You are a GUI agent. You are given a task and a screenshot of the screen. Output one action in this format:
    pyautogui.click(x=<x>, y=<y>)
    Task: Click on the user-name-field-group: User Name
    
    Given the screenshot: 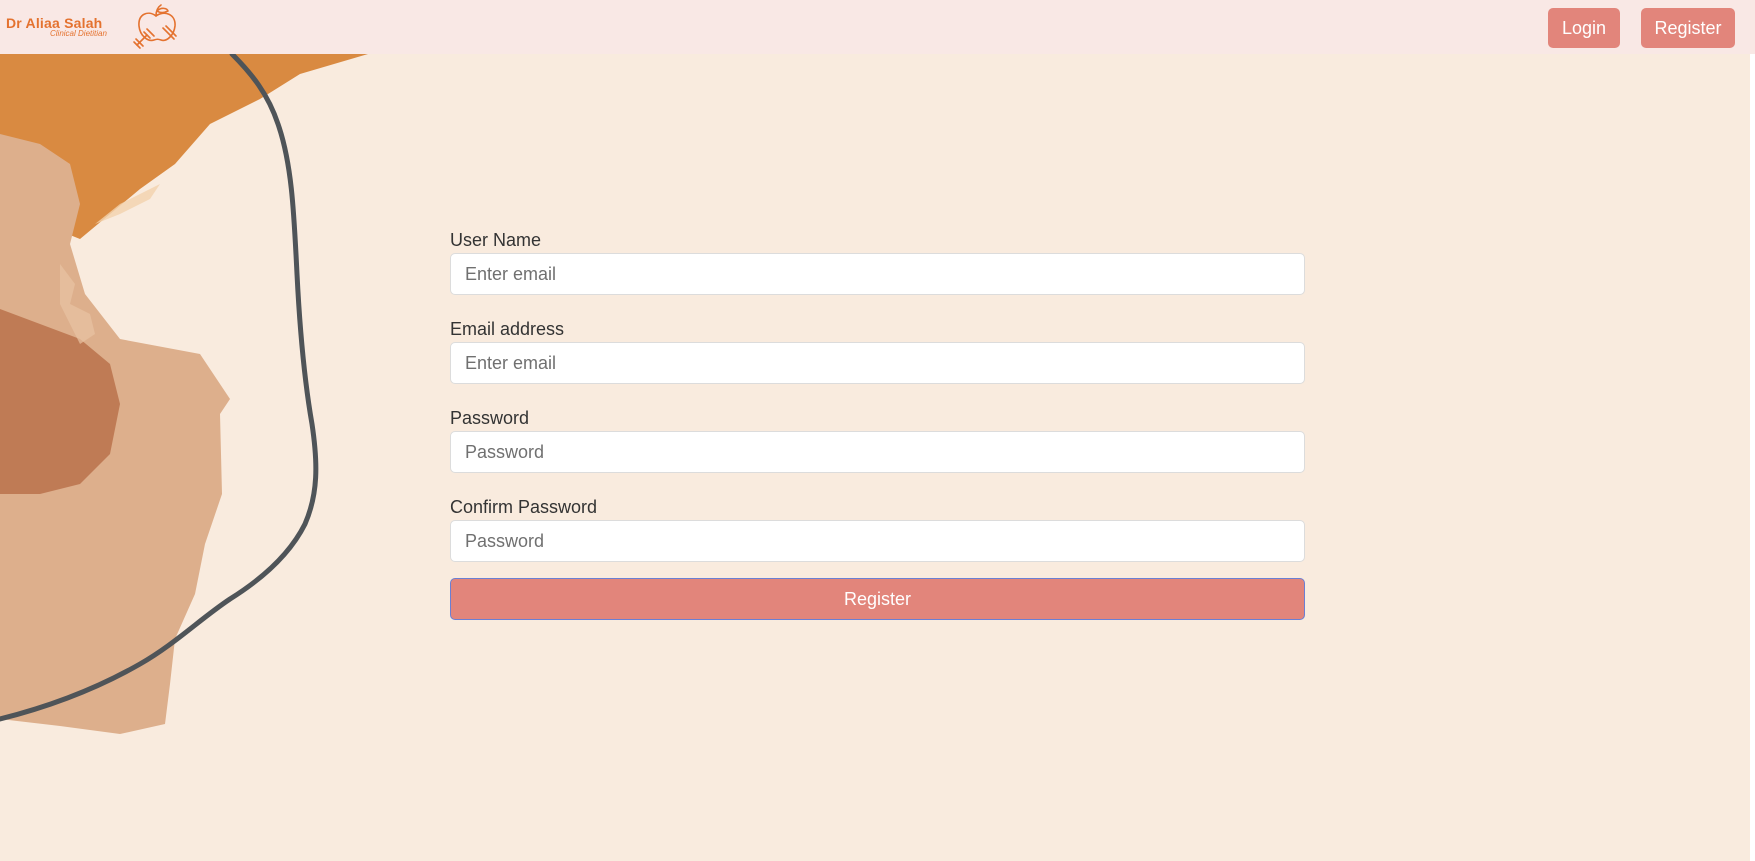 What is the action you would take?
    pyautogui.click(x=877, y=273)
    